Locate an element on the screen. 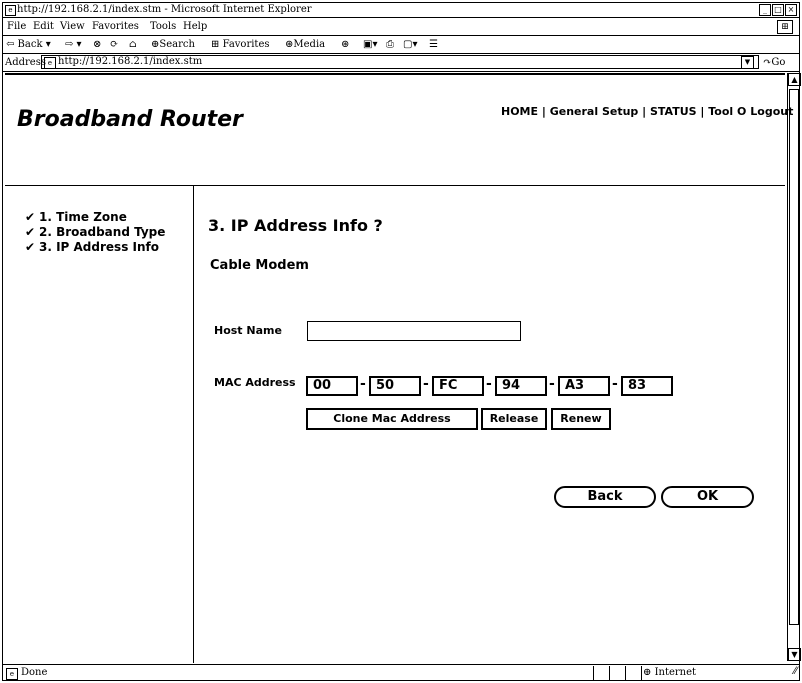 The width and height of the screenshot is (802, 683). menu-edit: Edit is located at coordinates (43, 26).